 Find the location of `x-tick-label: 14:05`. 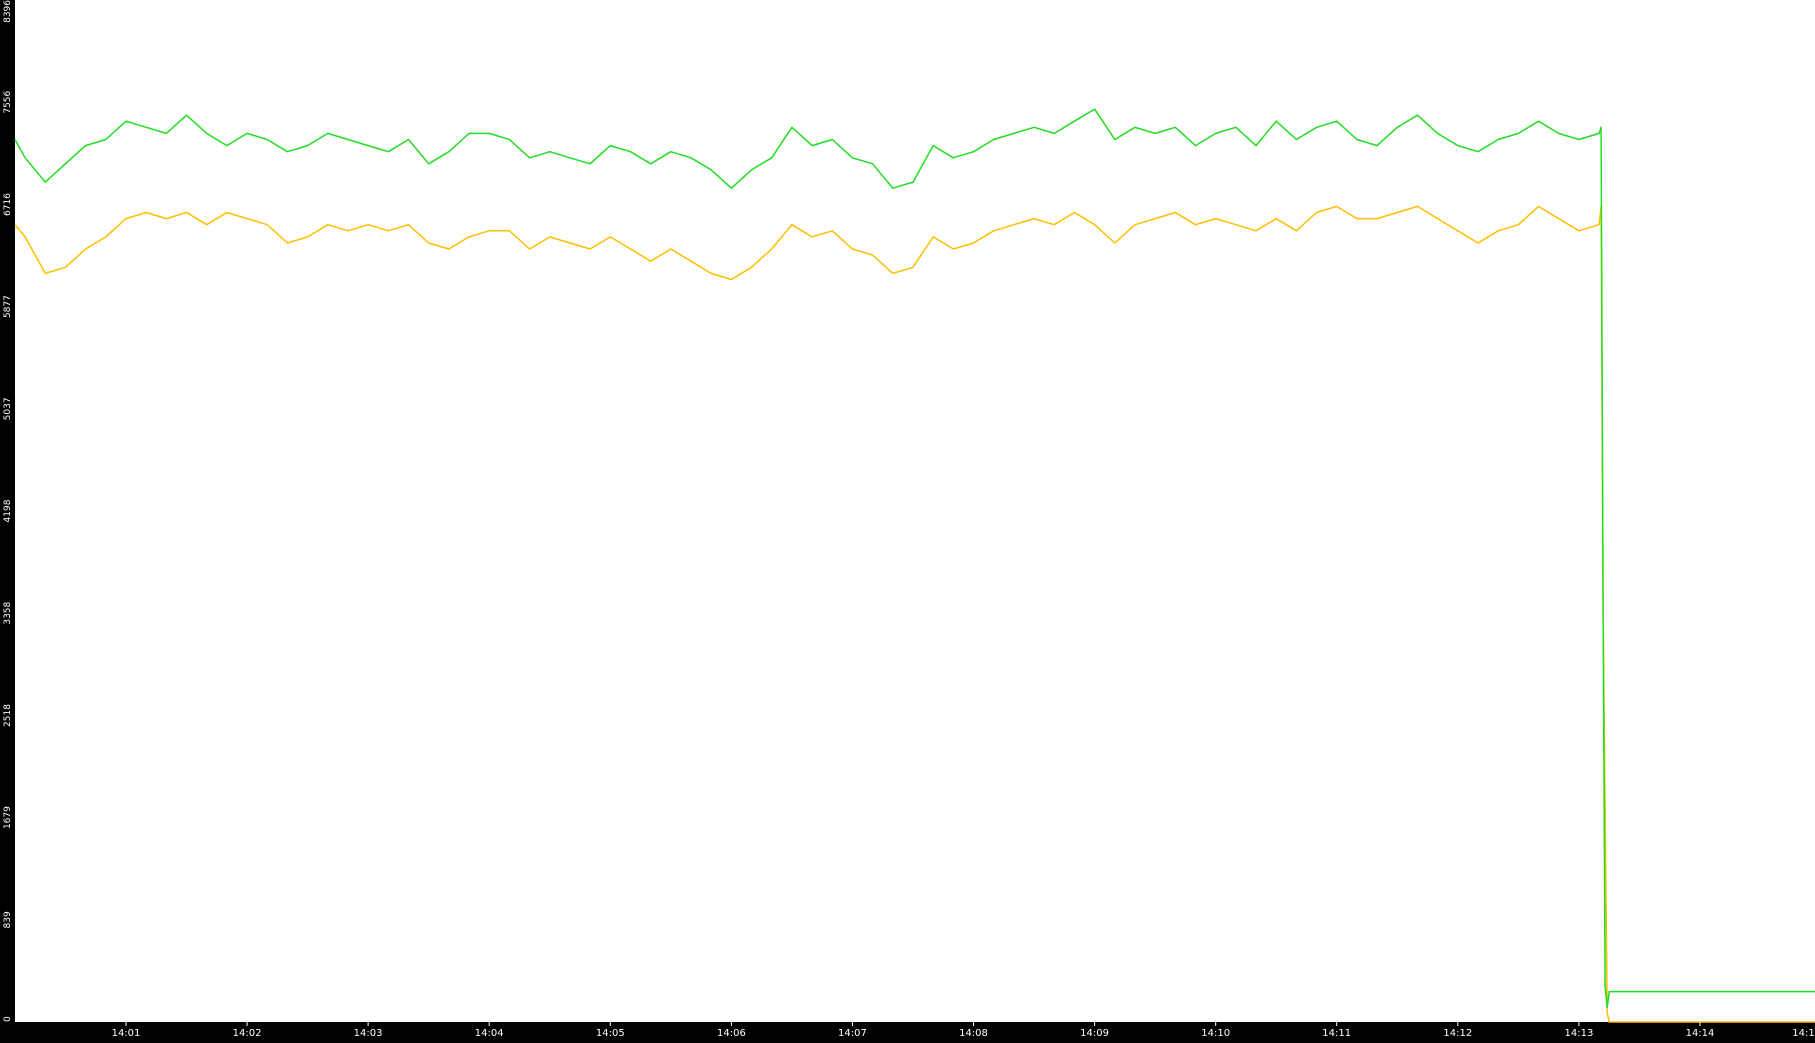

x-tick-label: 14:05 is located at coordinates (610, 1033).